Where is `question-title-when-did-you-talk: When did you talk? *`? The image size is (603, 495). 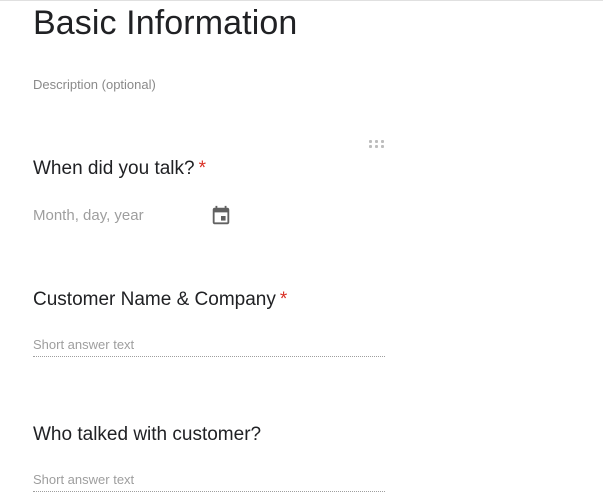
question-title-when-did-you-talk: When did you talk? * is located at coordinates (119, 169).